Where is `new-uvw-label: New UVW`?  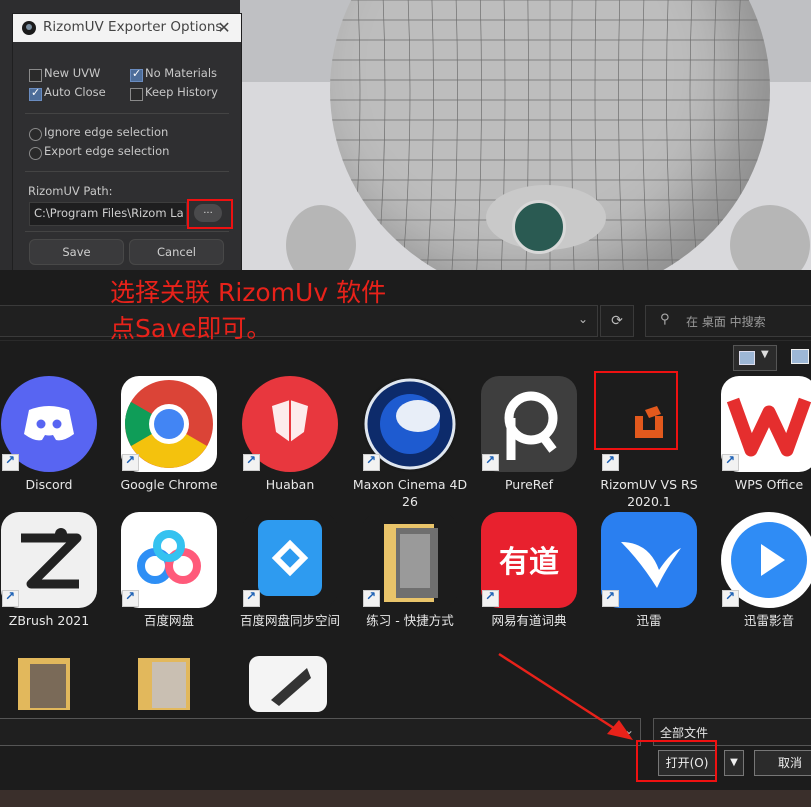
new-uvw-label: New UVW is located at coordinates (72, 73).